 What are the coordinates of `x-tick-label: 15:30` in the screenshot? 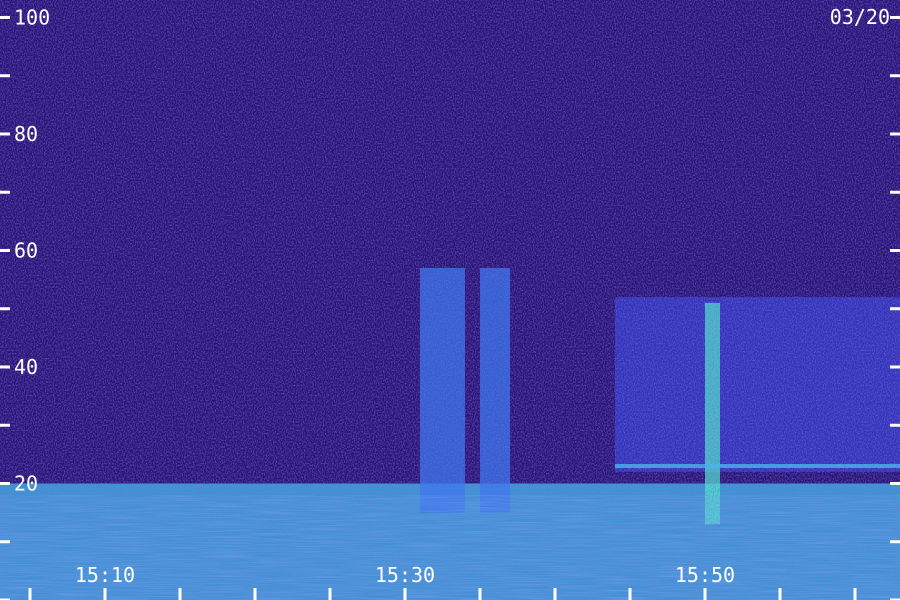 It's located at (405, 575).